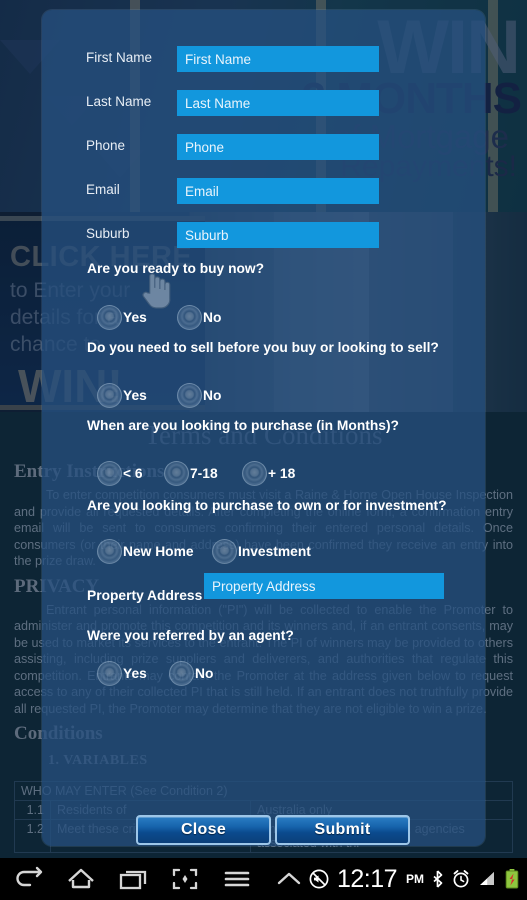 Image resolution: width=527 pixels, height=900 pixels. Describe the element at coordinates (237, 879) in the screenshot. I see `menu-icon` at that location.